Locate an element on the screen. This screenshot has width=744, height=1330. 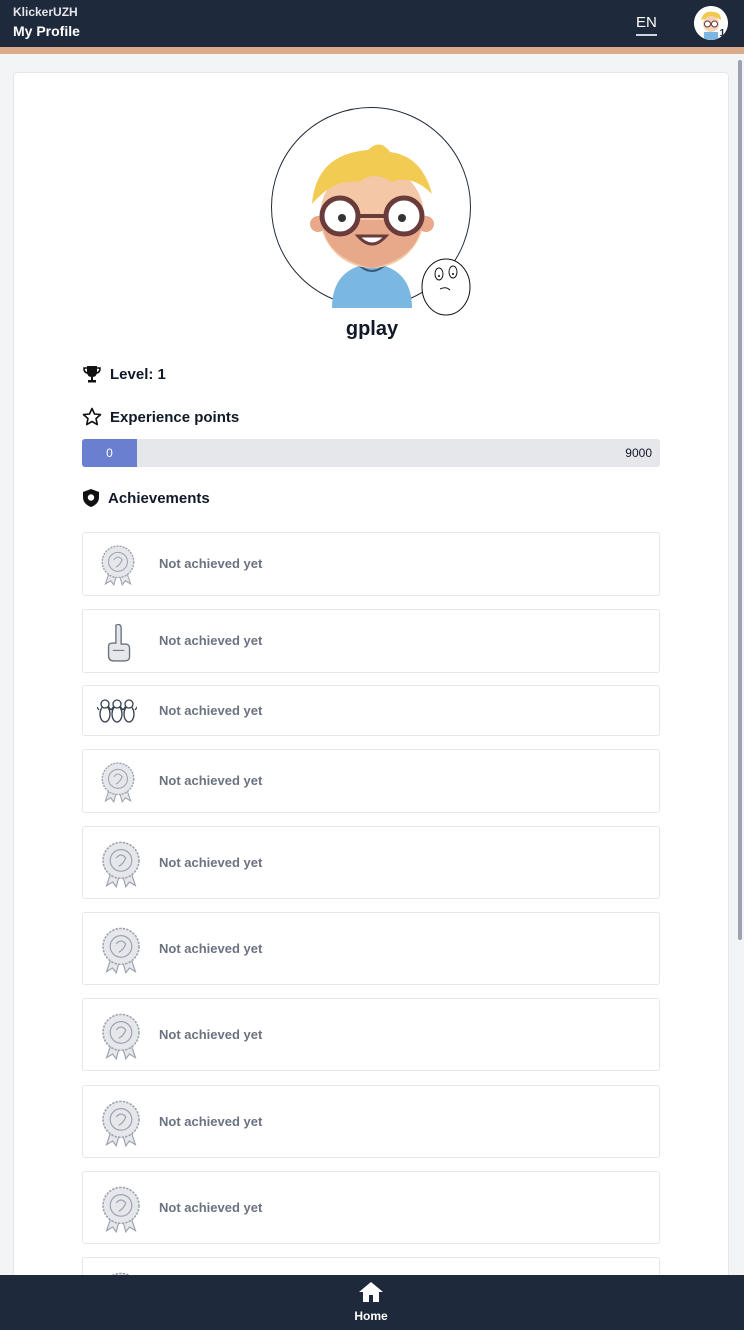
trophy-icon is located at coordinates (92, 374).